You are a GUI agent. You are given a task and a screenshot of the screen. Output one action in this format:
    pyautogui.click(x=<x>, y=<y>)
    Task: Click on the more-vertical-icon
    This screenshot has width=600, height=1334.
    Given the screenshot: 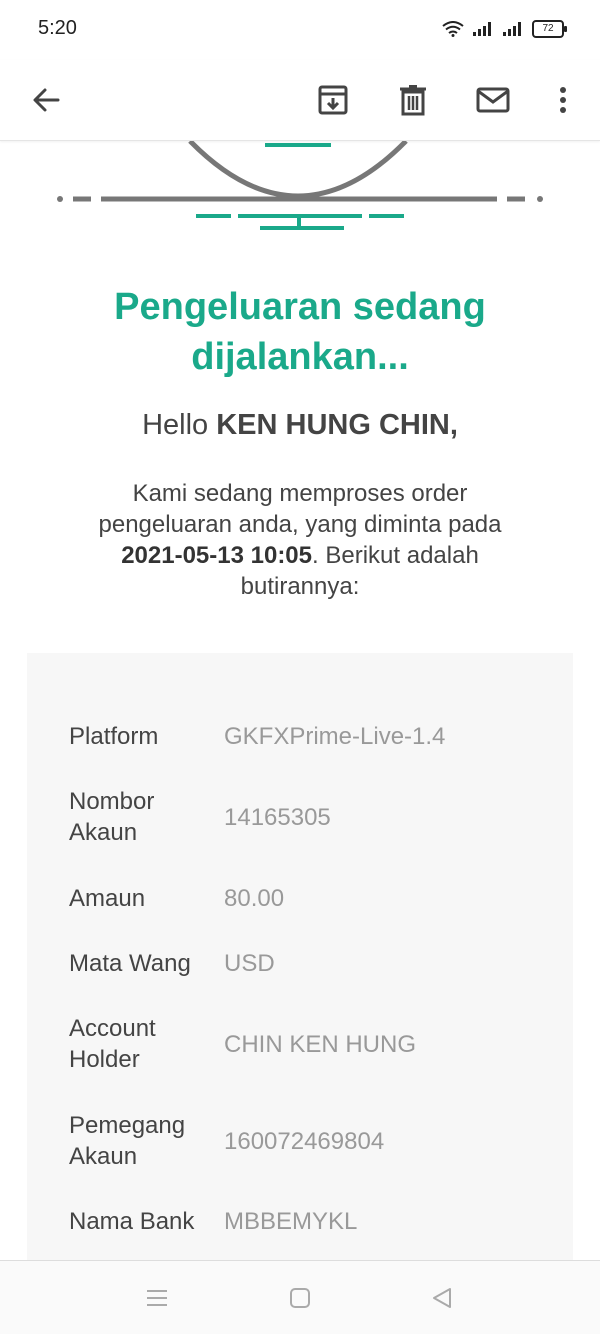 What is the action you would take?
    pyautogui.click(x=563, y=100)
    